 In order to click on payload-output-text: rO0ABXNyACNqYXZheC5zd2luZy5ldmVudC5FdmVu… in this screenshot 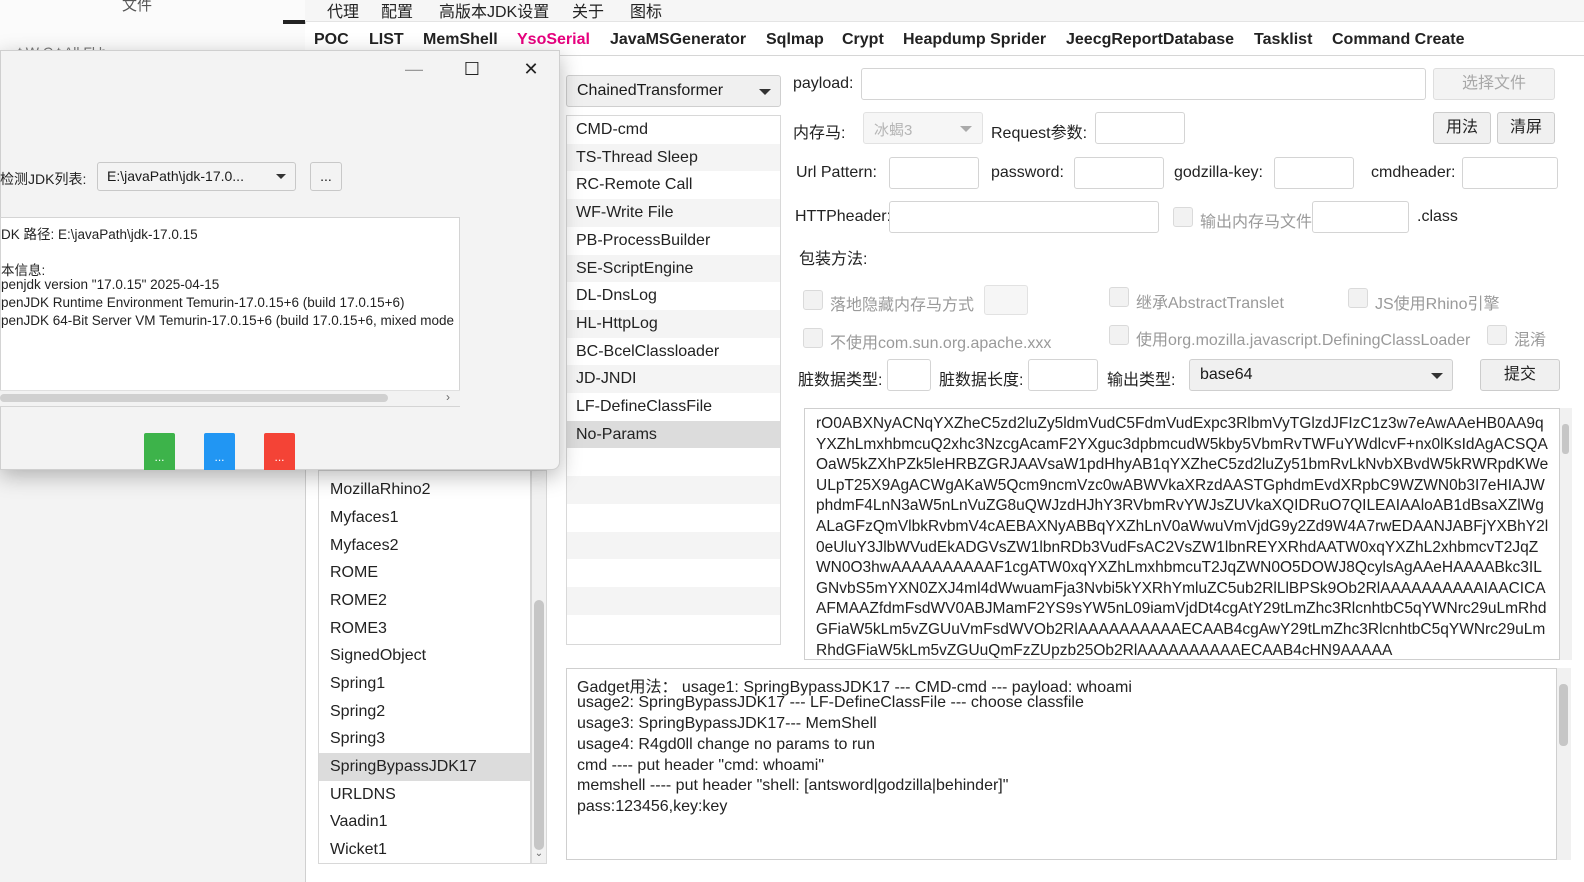, I will do `click(1182, 537)`.